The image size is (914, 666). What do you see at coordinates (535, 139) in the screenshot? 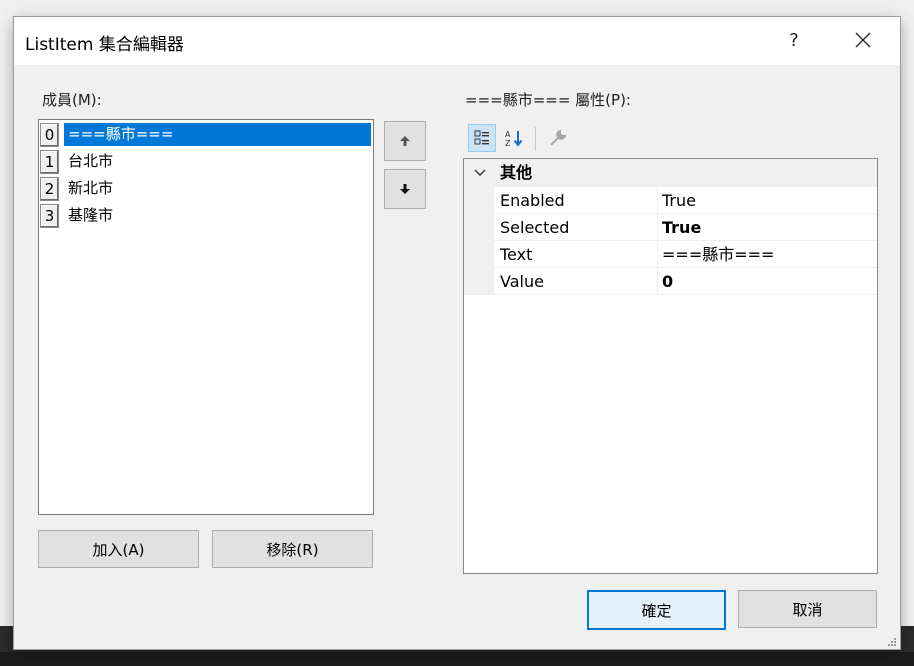
I see `toolbar-separator` at bounding box center [535, 139].